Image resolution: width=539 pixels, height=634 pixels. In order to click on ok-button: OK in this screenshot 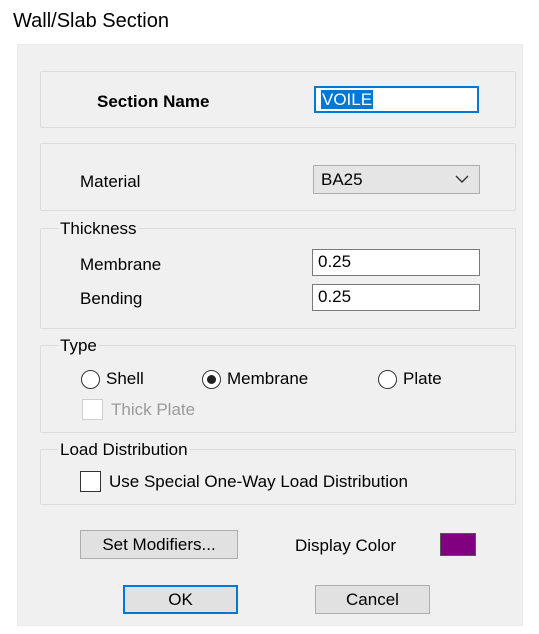, I will do `click(180, 599)`.